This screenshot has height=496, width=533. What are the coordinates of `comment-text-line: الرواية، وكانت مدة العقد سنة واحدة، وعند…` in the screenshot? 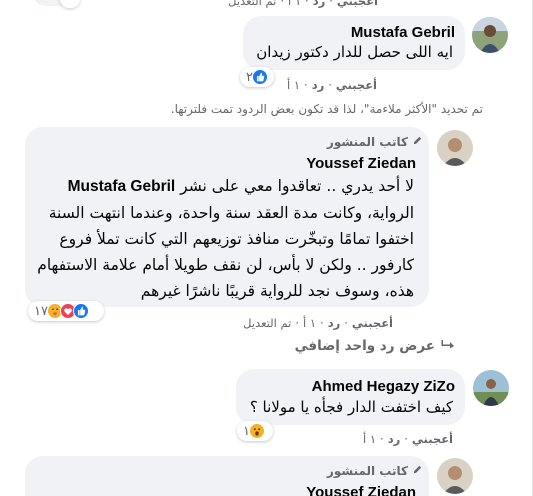 It's located at (231, 213).